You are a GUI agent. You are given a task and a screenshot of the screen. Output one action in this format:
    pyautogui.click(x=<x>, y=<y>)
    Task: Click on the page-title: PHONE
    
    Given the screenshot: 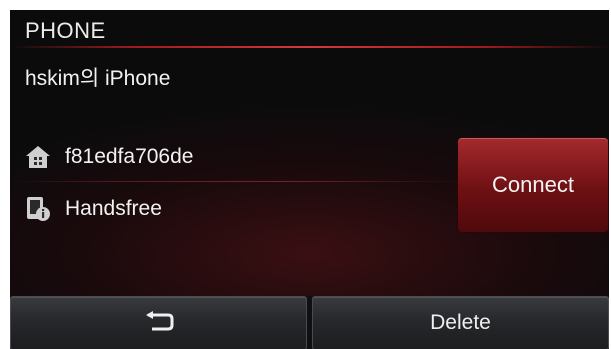 What is the action you would take?
    pyautogui.click(x=65, y=30)
    